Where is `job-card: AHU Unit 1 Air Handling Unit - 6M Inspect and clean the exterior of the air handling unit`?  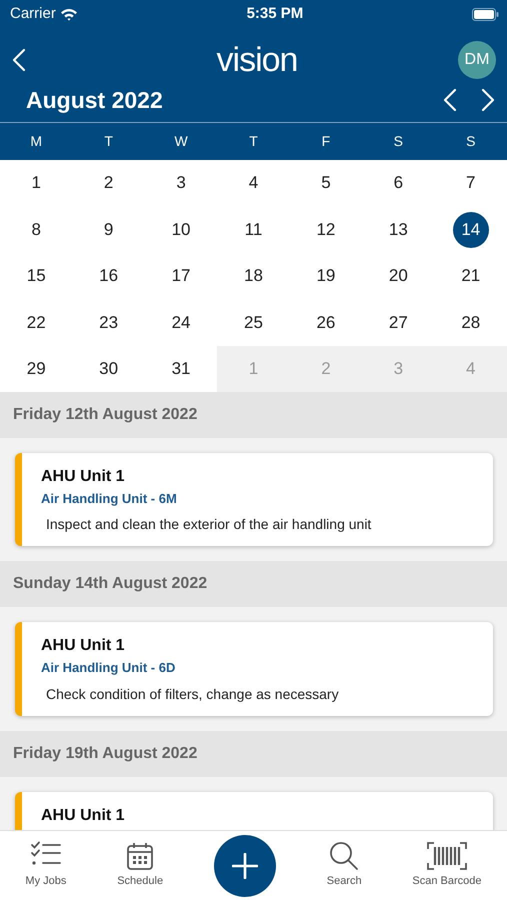
job-card: AHU Unit 1 Air Handling Unit - 6M Inspect and clean the exterior of the air handling unit is located at coordinates (254, 499).